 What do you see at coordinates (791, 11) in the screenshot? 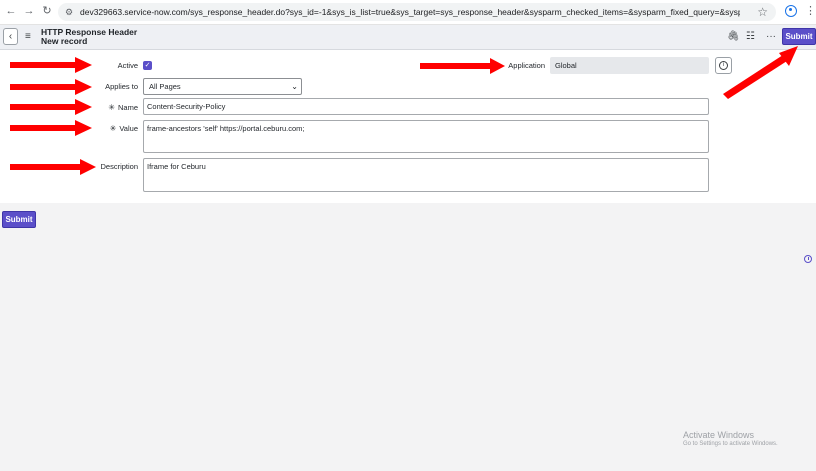
I see `profile-icon` at bounding box center [791, 11].